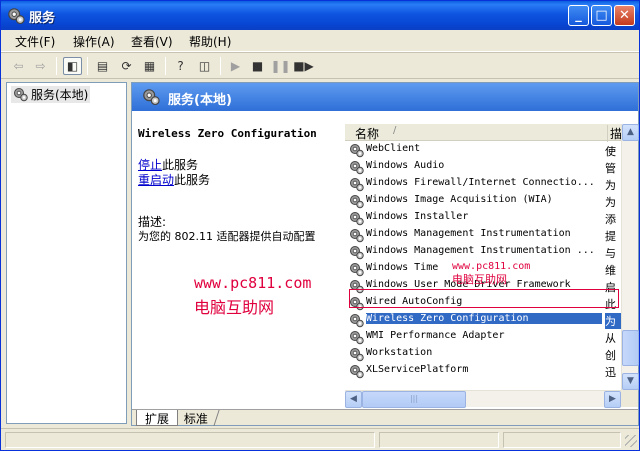  I want to click on service-name: WebClient, so click(393, 148).